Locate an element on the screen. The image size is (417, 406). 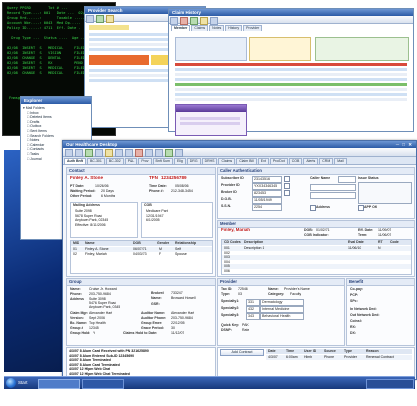
copay-label: Co-pay: is located at coordinates (357, 289).